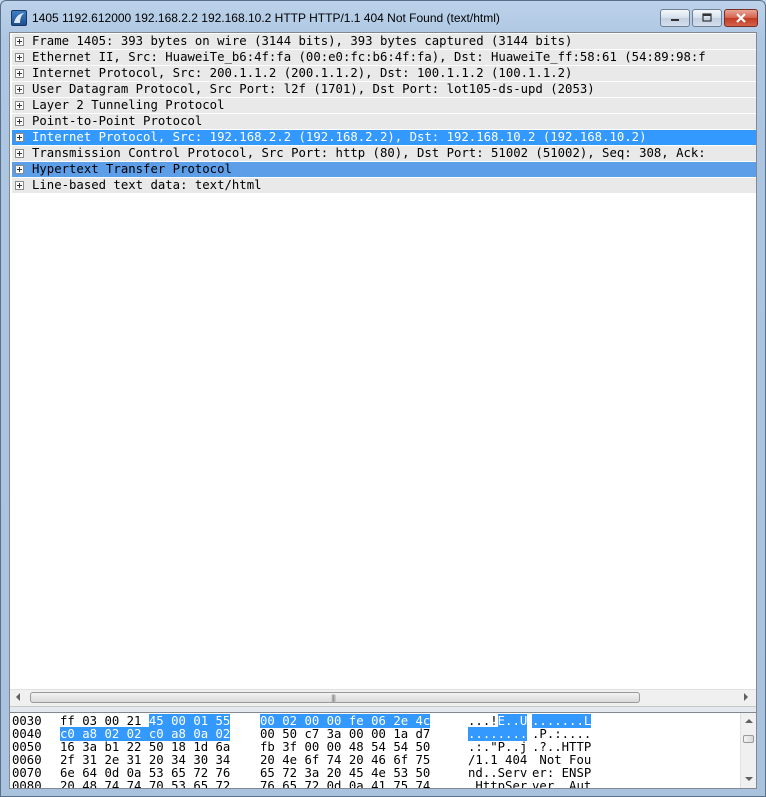 This screenshot has height=797, width=766. Describe the element at coordinates (383, 709) in the screenshot. I see `pane-splitter` at that location.